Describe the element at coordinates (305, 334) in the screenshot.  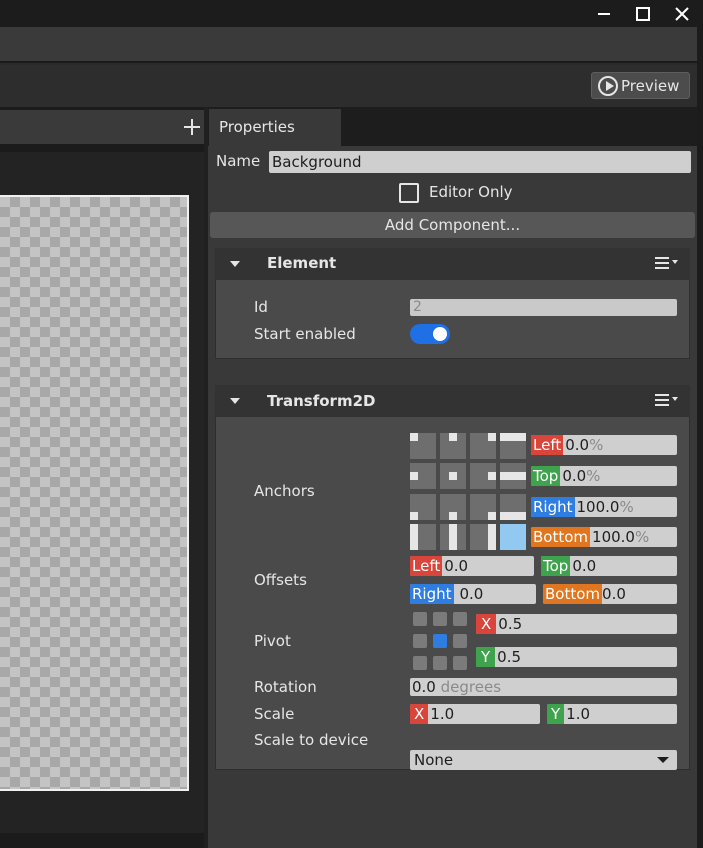
I see `start-enabled-label: Start enabled` at that location.